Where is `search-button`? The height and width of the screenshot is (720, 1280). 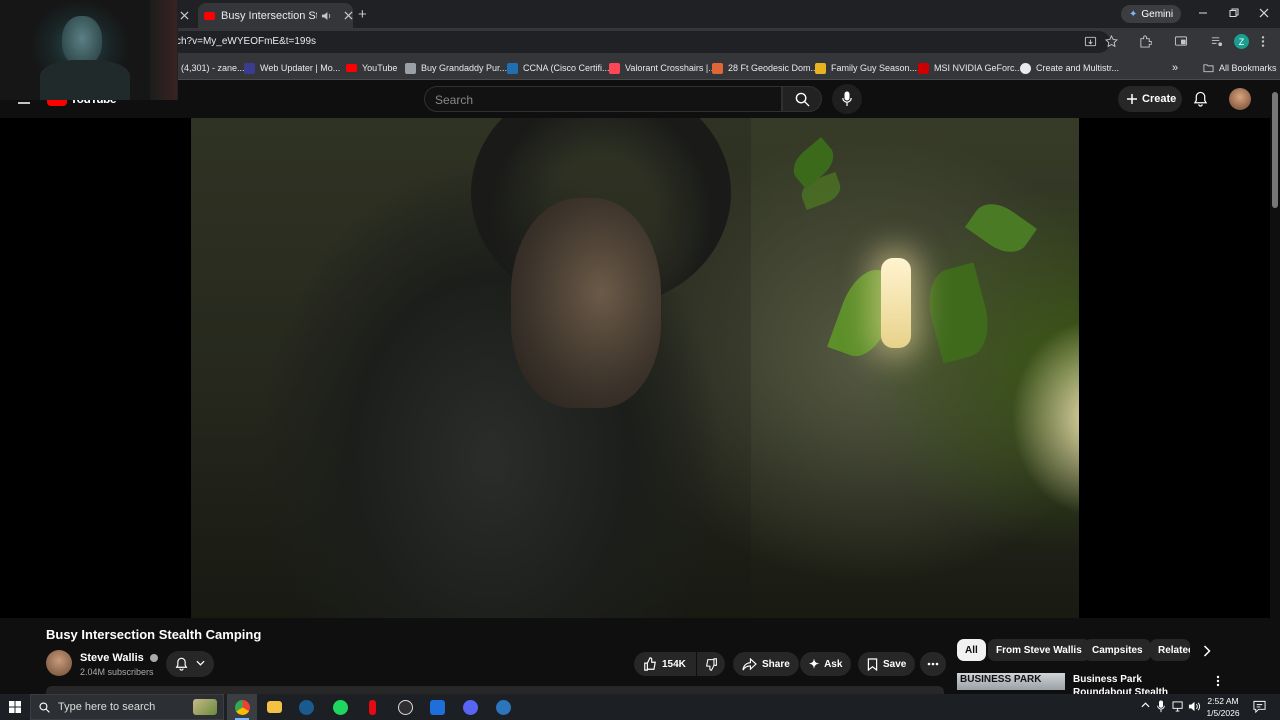
search-button is located at coordinates (802, 99).